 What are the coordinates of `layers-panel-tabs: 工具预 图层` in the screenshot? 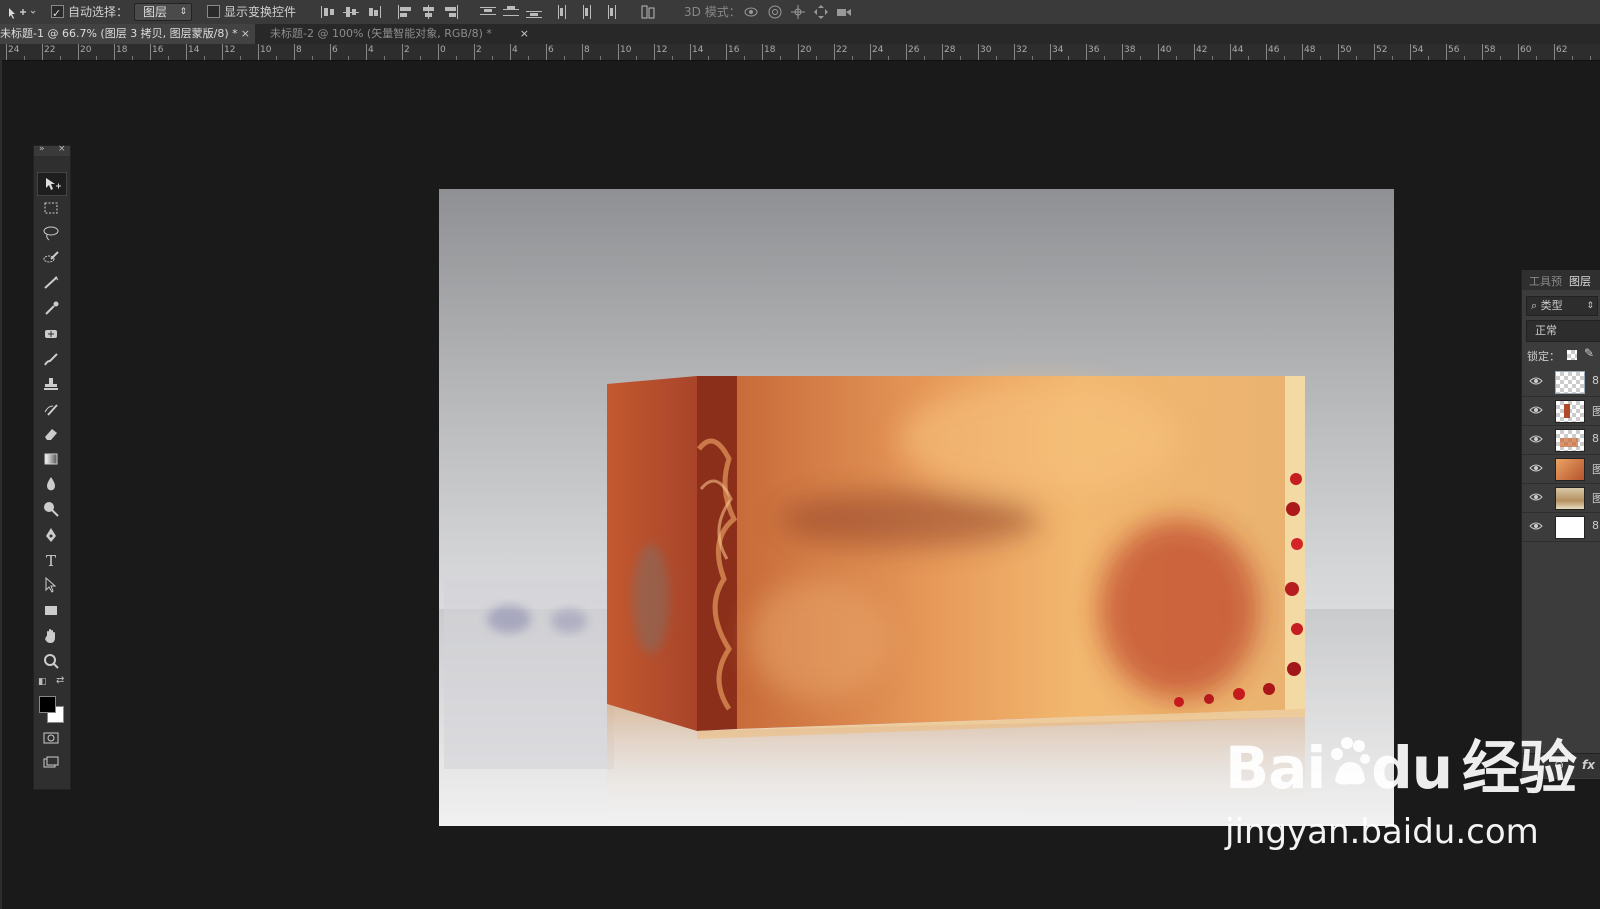 It's located at (1561, 280).